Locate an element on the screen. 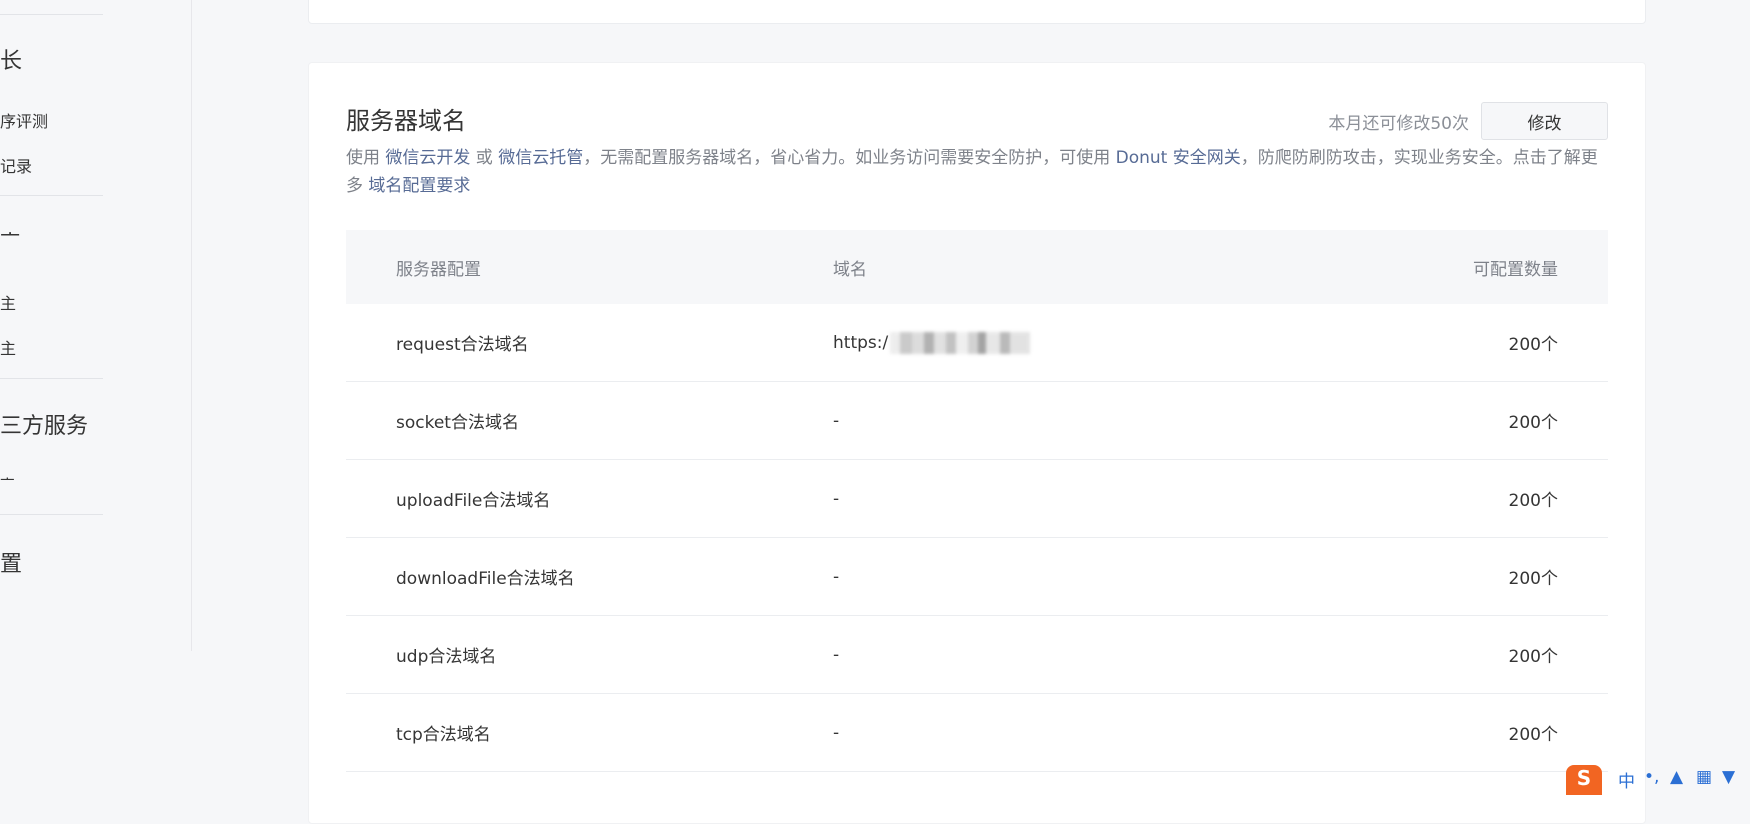 The image size is (1750, 824). cell-config: tcp合法域名 is located at coordinates (443, 735).